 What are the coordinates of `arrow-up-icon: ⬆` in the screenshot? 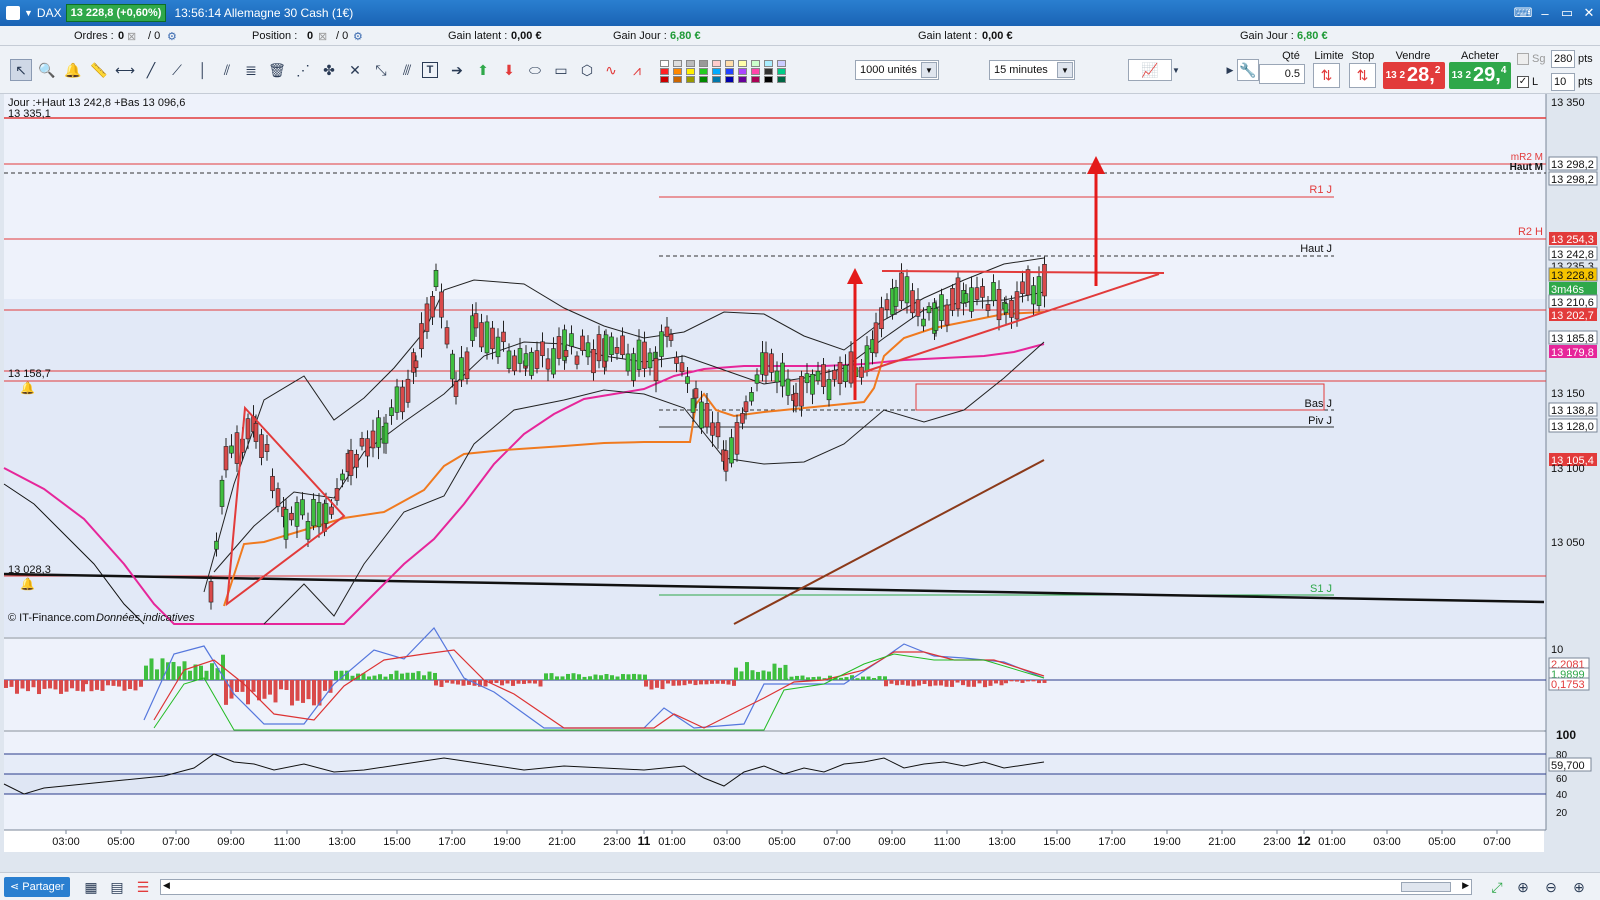 It's located at (483, 70).